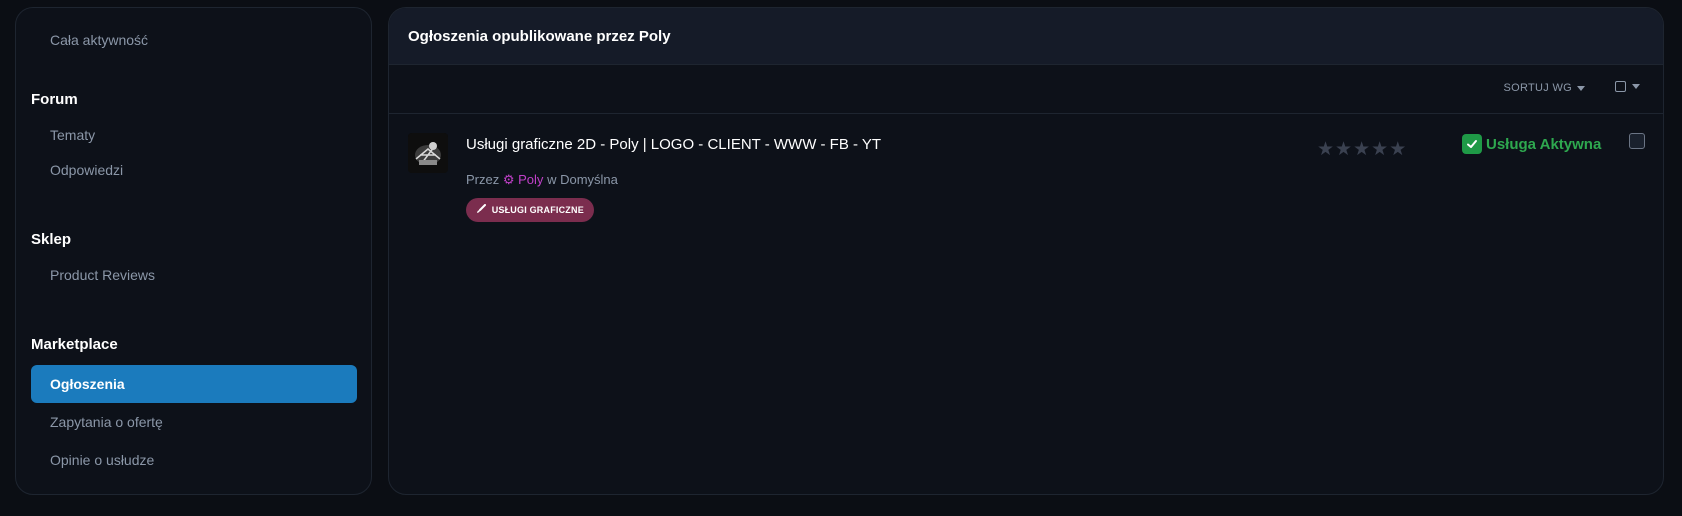  I want to click on sidebar-item-service-reviews: Opinie o usłudze, so click(194, 460).